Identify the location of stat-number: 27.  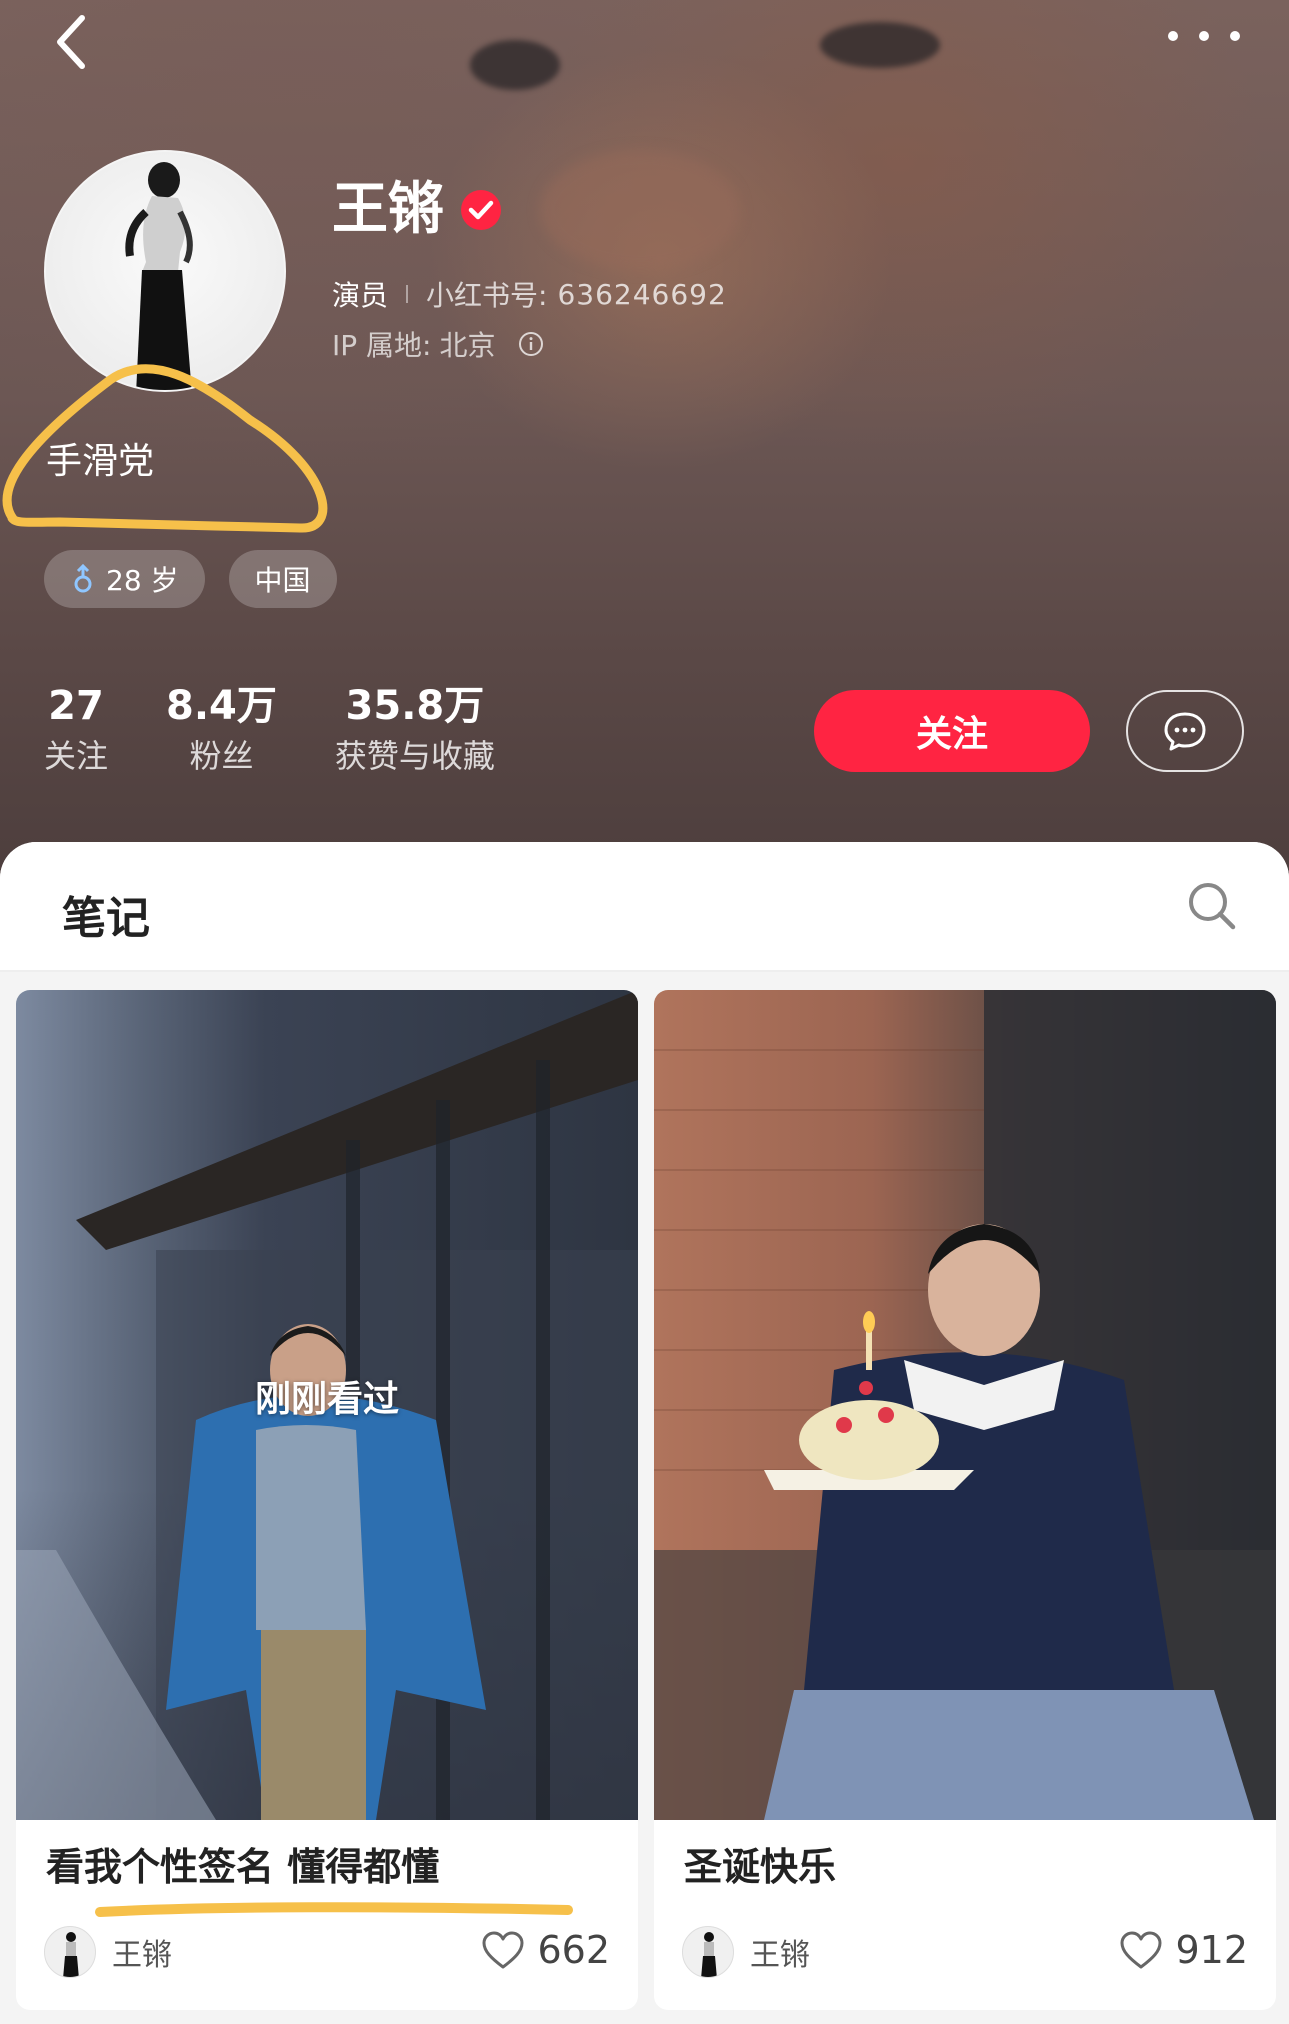
(76, 706).